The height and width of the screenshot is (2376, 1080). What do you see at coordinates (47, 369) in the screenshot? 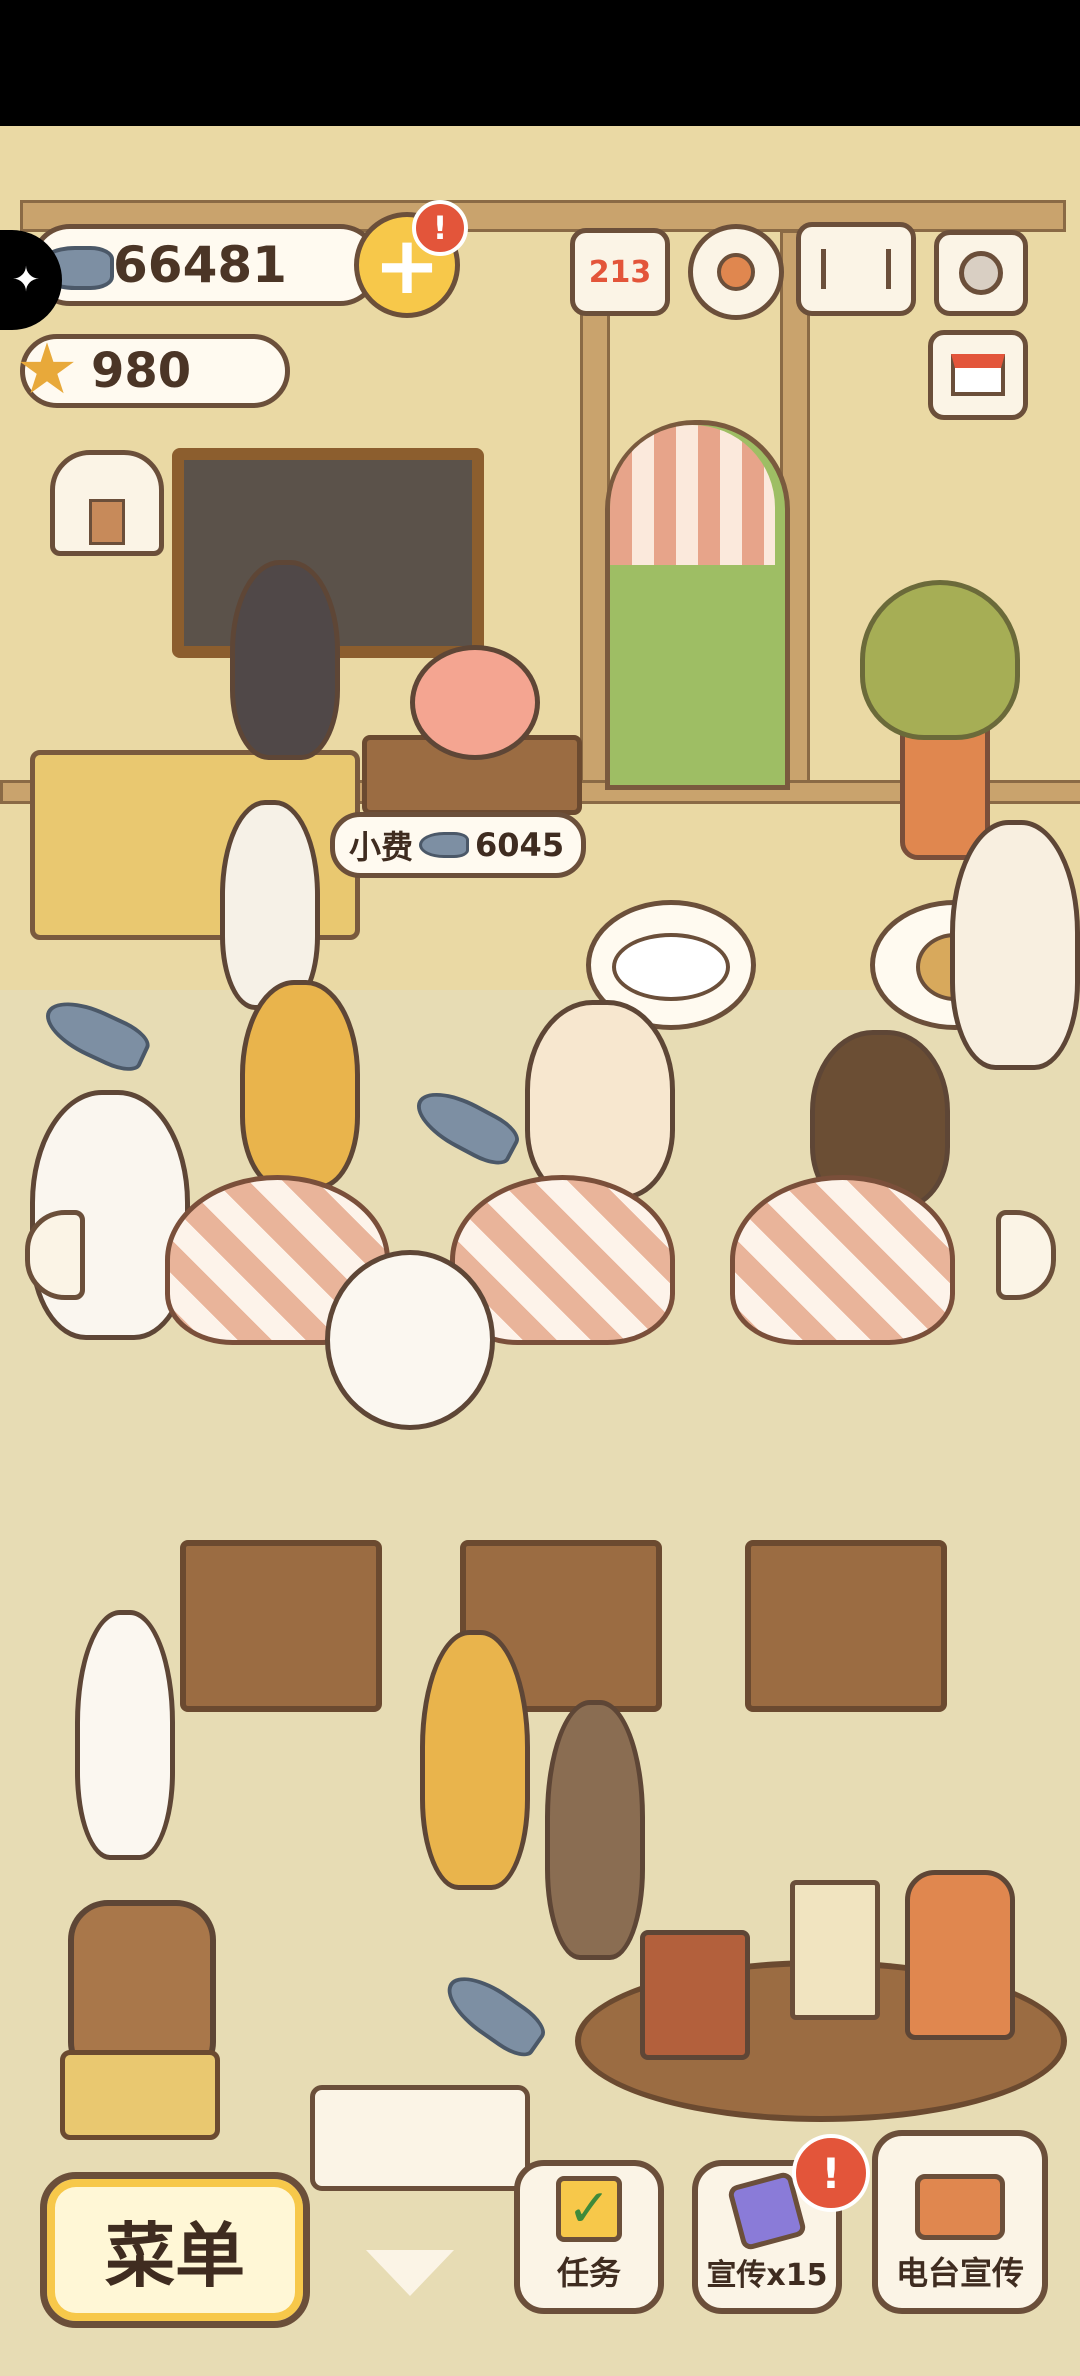
I see `star-icon: ★` at bounding box center [47, 369].